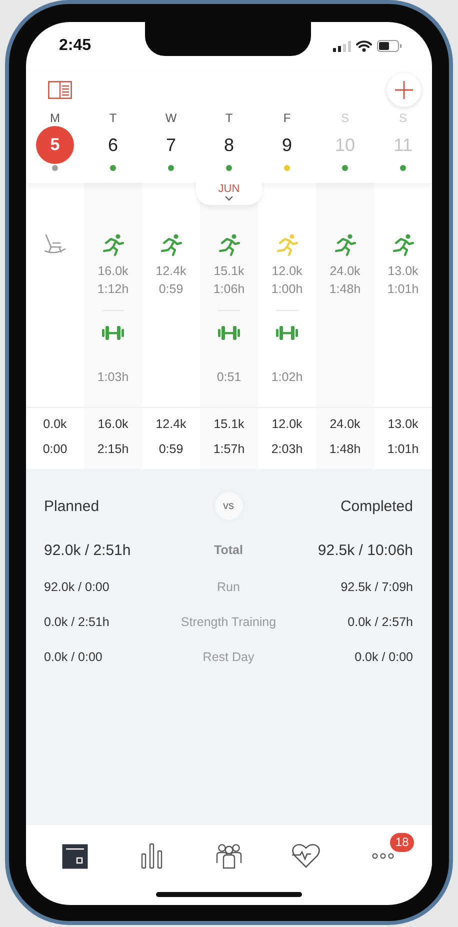 The width and height of the screenshot is (458, 927). I want to click on battery-icon, so click(389, 46).